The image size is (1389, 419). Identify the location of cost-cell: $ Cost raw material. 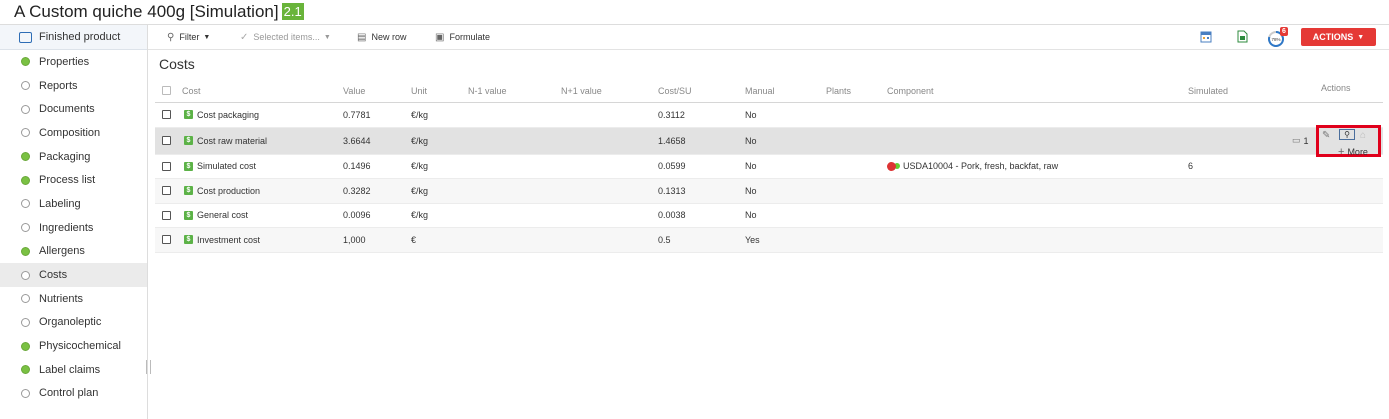
(225, 141).